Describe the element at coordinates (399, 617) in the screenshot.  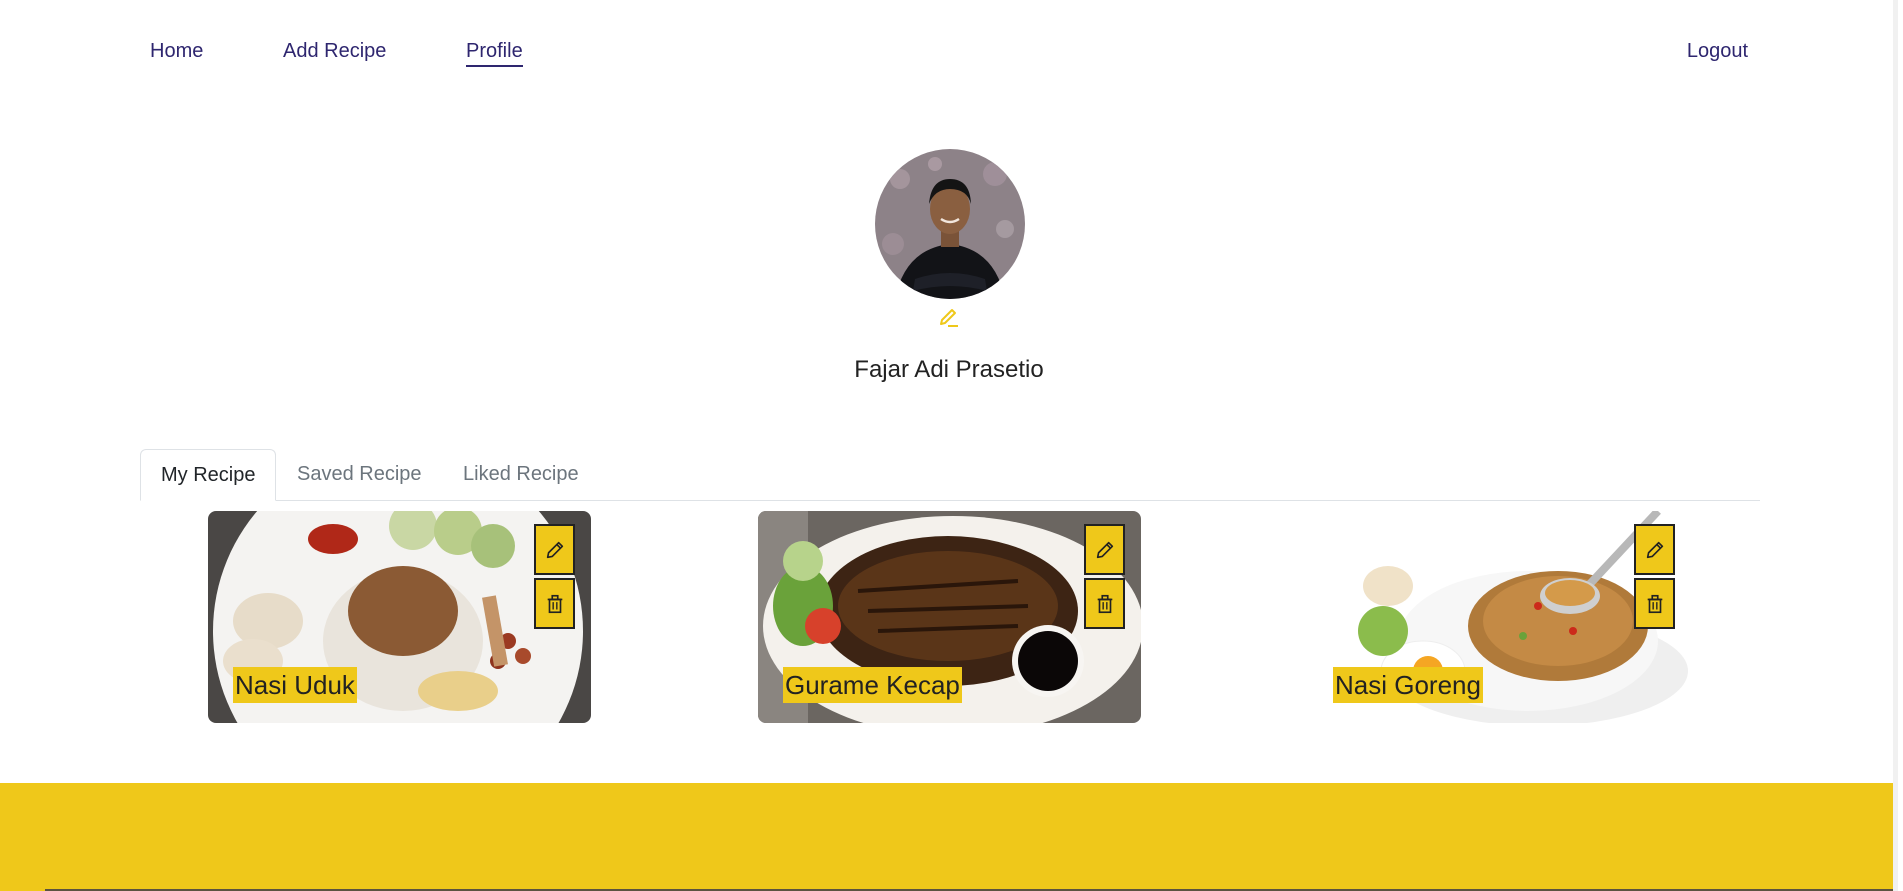
I see `recipe-card: Nasi Uduk` at that location.